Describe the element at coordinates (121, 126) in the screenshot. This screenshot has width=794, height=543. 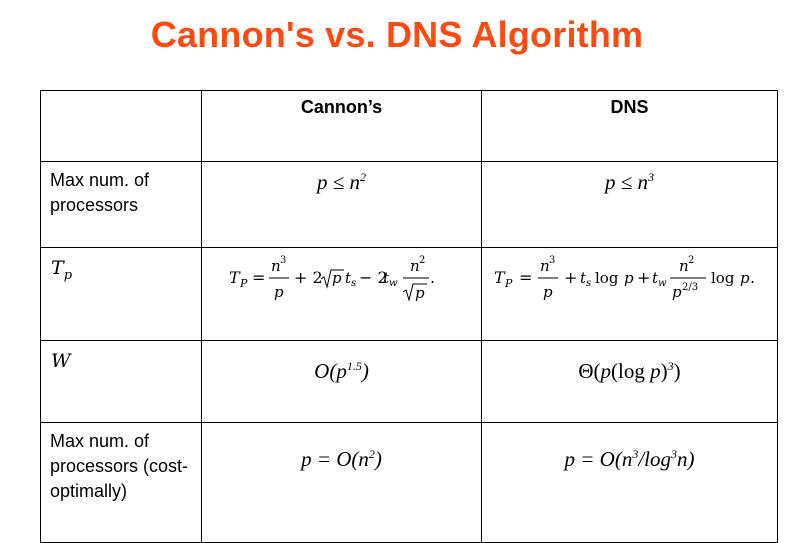
I see `header-empty-cell` at that location.